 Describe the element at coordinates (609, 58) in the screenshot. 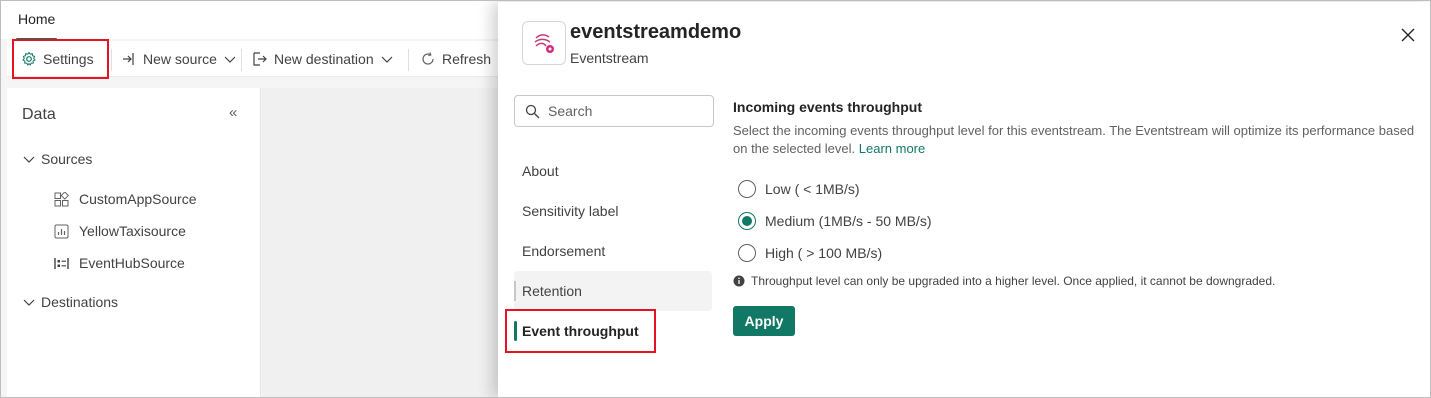

I see `dialog-subtitle: Eventstream` at that location.